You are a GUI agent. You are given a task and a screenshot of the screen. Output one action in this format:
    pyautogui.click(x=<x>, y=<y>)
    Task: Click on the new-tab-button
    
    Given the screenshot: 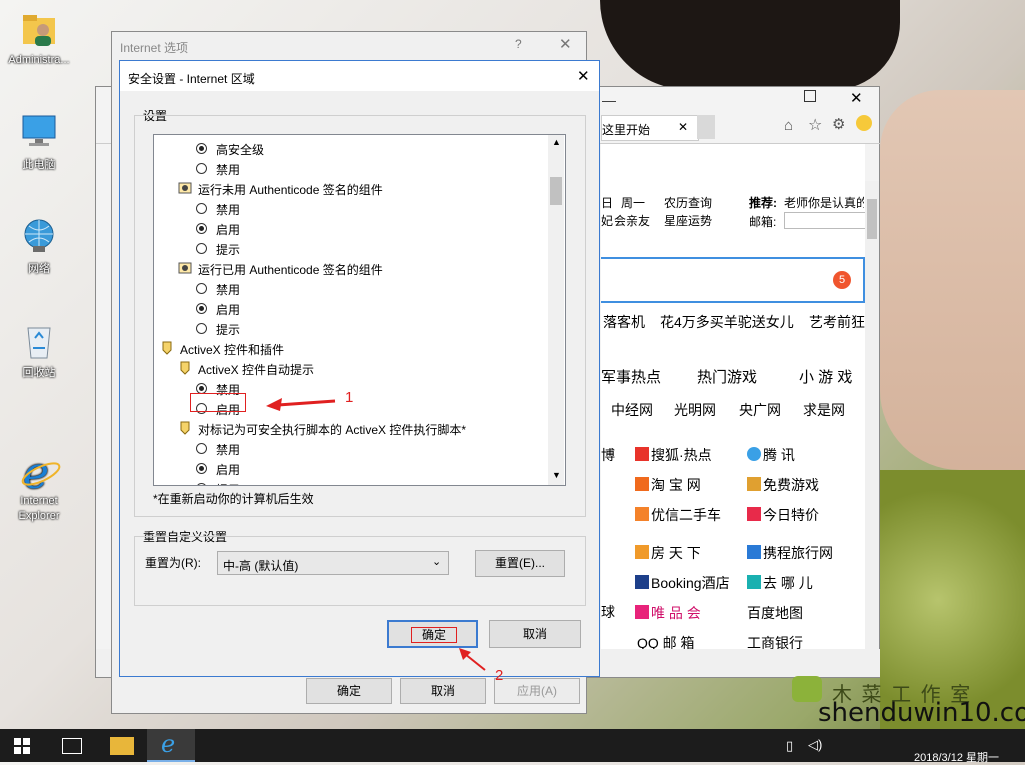 What is the action you would take?
    pyautogui.click(x=706, y=127)
    